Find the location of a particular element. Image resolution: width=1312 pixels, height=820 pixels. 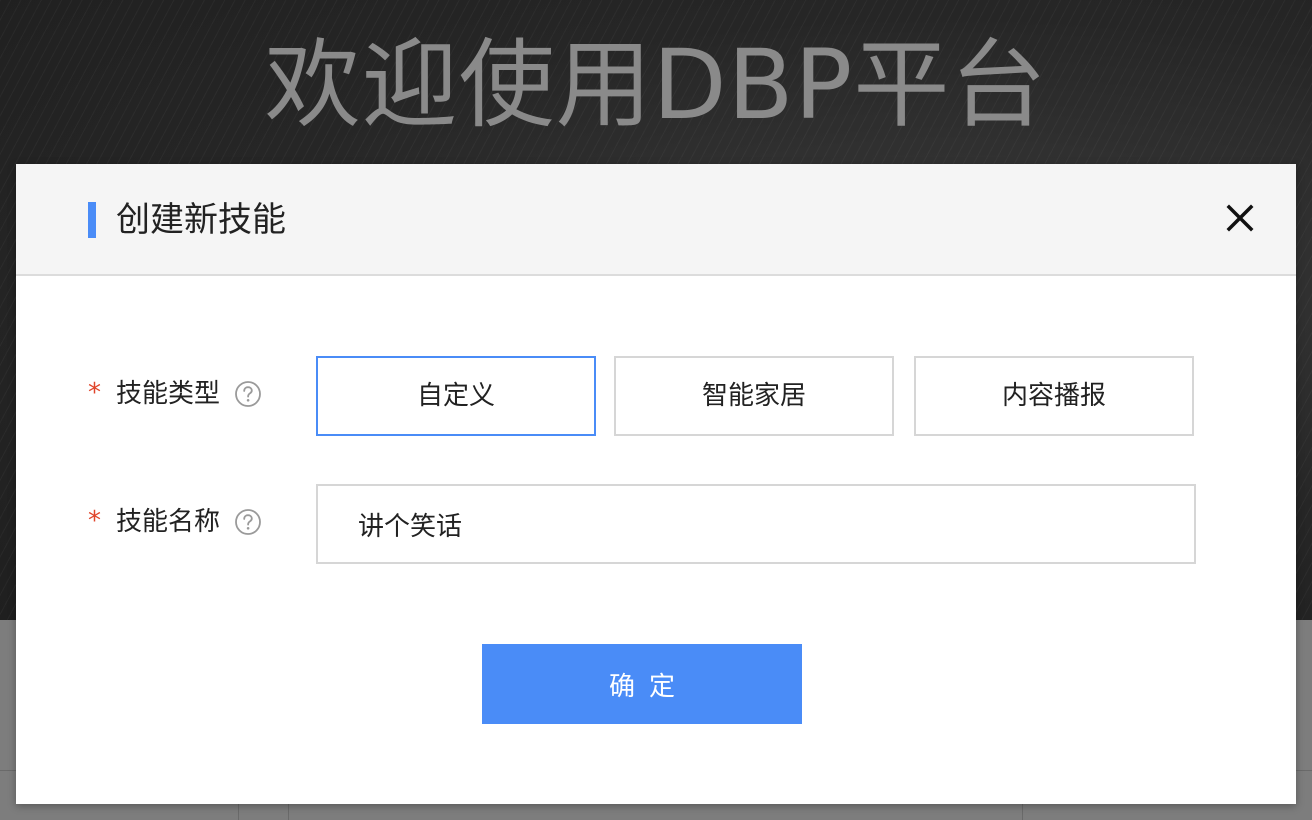

close-button is located at coordinates (1240, 218).